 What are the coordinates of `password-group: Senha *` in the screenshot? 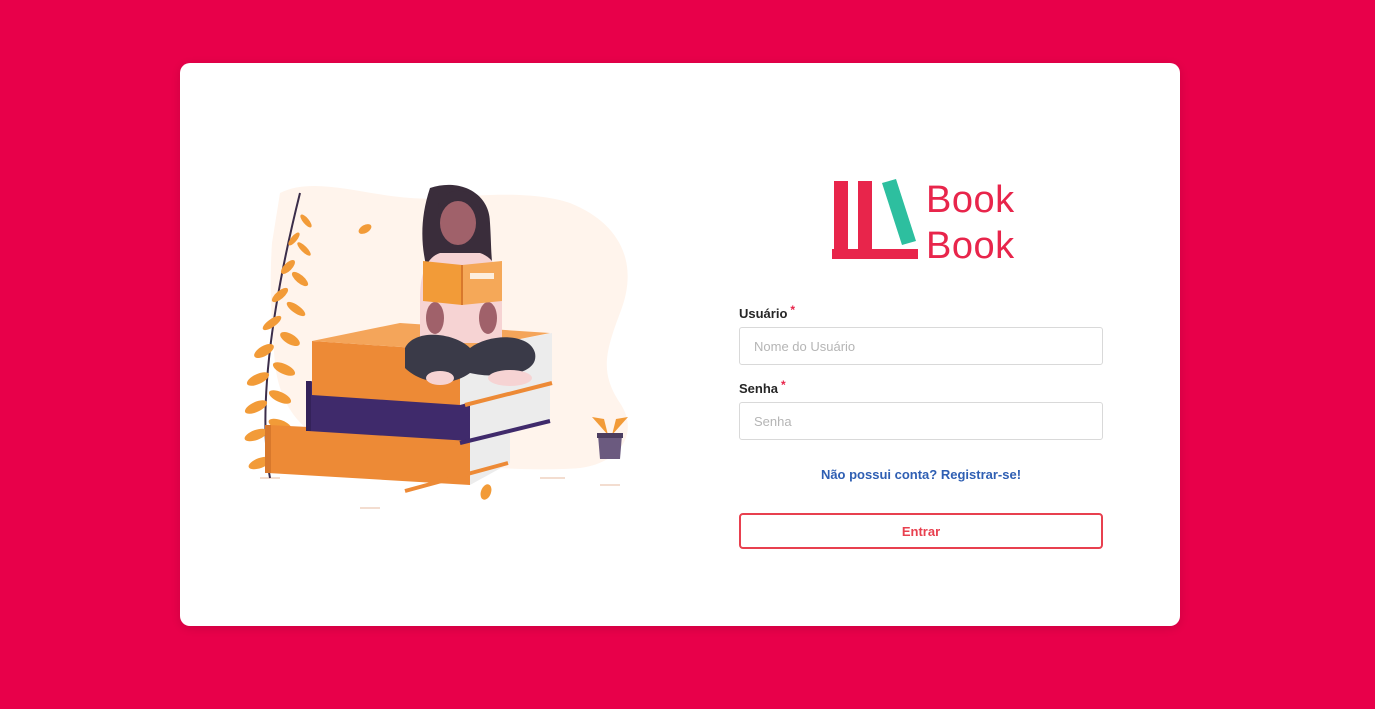 It's located at (921, 409).